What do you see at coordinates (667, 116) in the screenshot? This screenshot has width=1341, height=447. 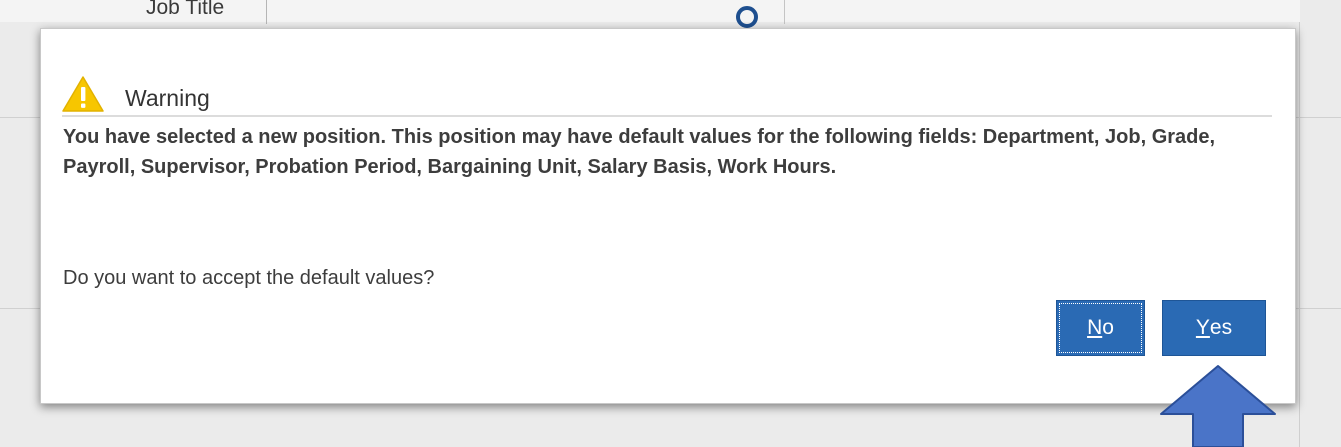 I see `header-divider` at bounding box center [667, 116].